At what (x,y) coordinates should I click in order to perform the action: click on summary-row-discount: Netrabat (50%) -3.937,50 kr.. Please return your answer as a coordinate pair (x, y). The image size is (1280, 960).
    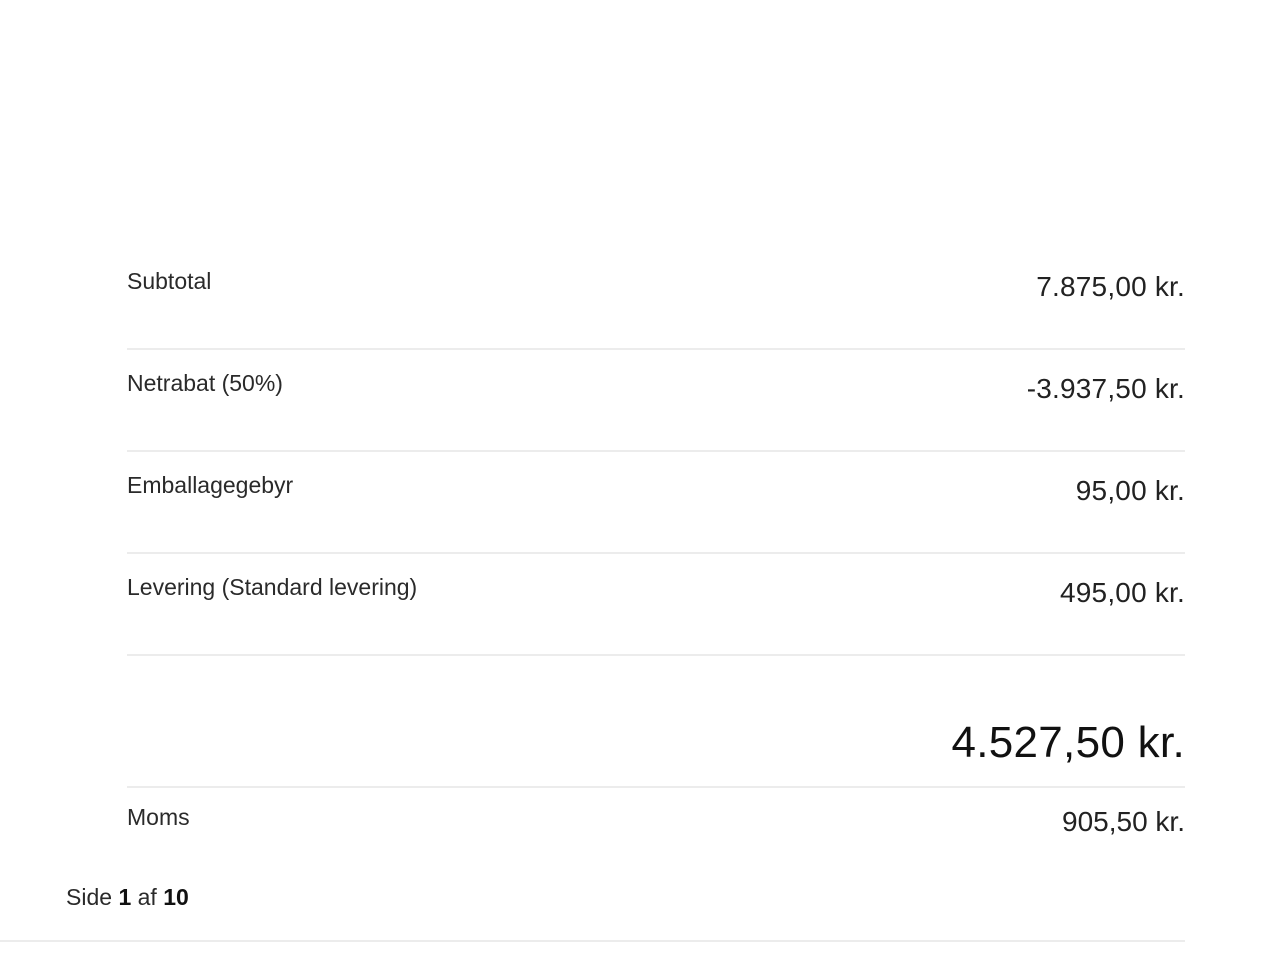
    Looking at the image, I should click on (656, 401).